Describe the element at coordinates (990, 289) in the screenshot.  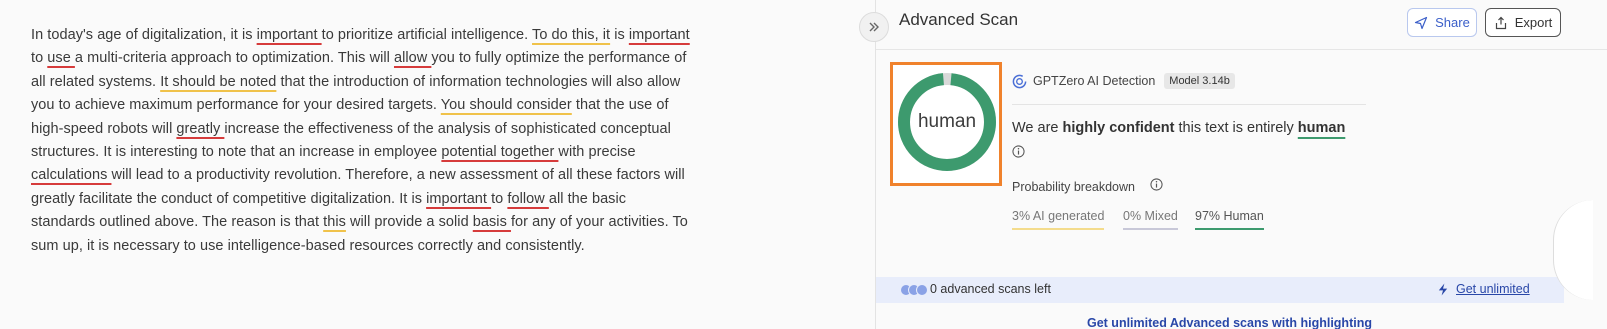
I see `scans-left-text: 0 advanced scans left` at that location.